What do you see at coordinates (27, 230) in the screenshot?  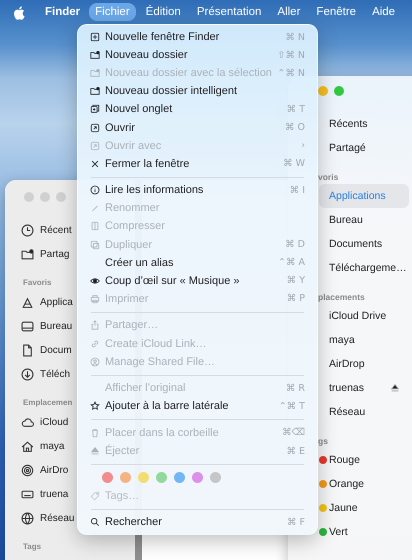 I see `clock-icon` at bounding box center [27, 230].